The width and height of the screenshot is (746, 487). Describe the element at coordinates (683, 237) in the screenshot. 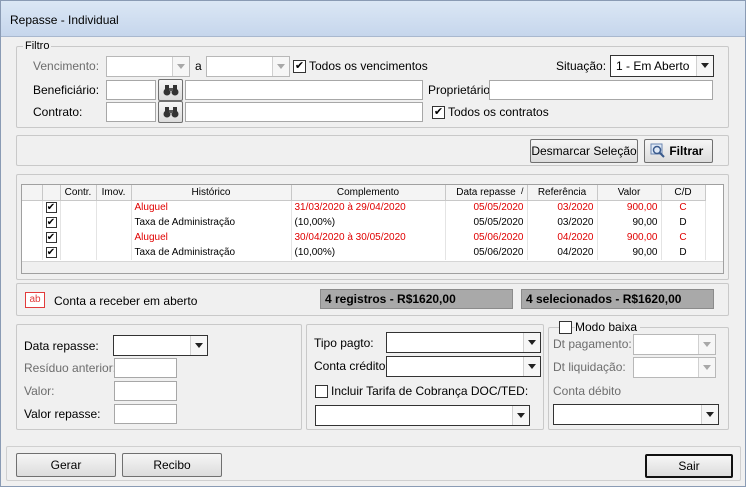

I see `cell-cd: C` at that location.